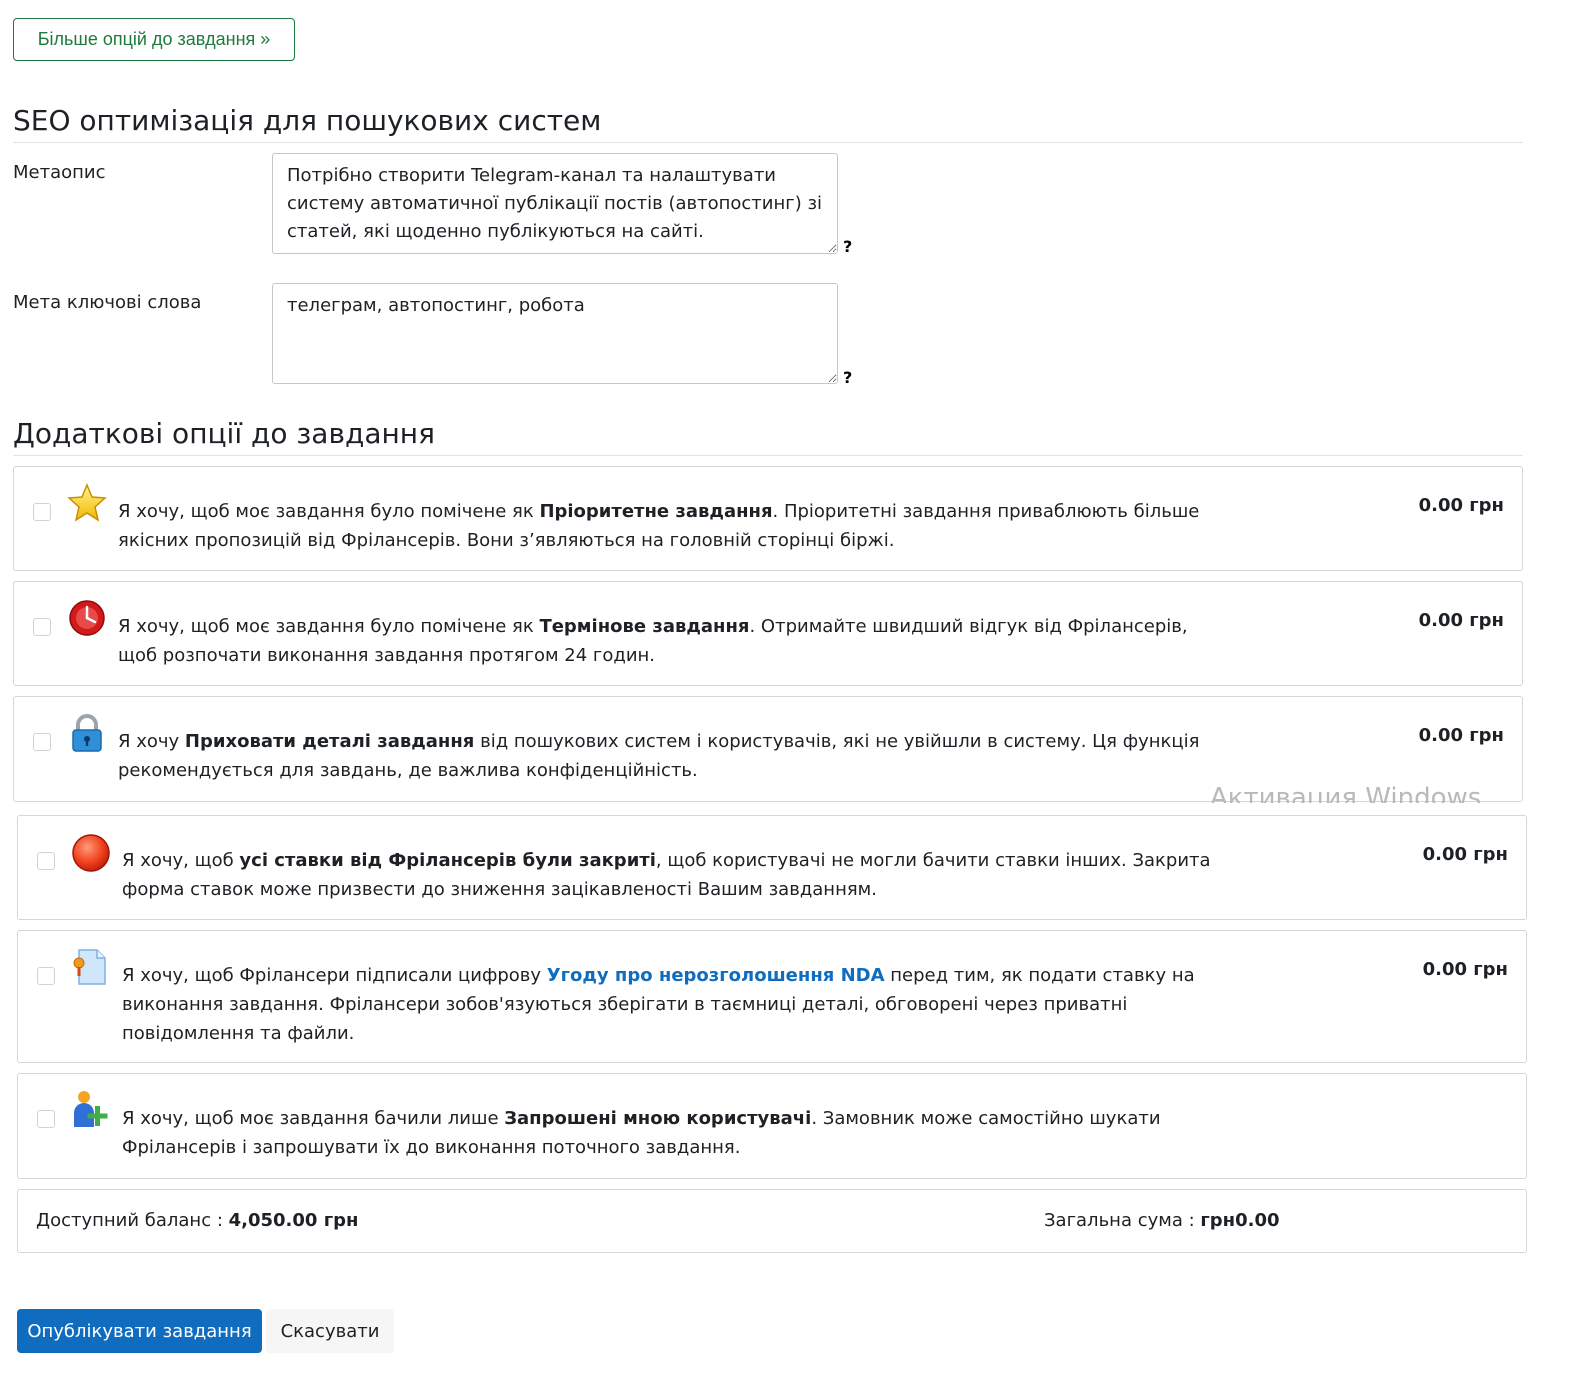  Describe the element at coordinates (1465, 969) in the screenshot. I see `option-nda-price: 0.00 грн` at that location.